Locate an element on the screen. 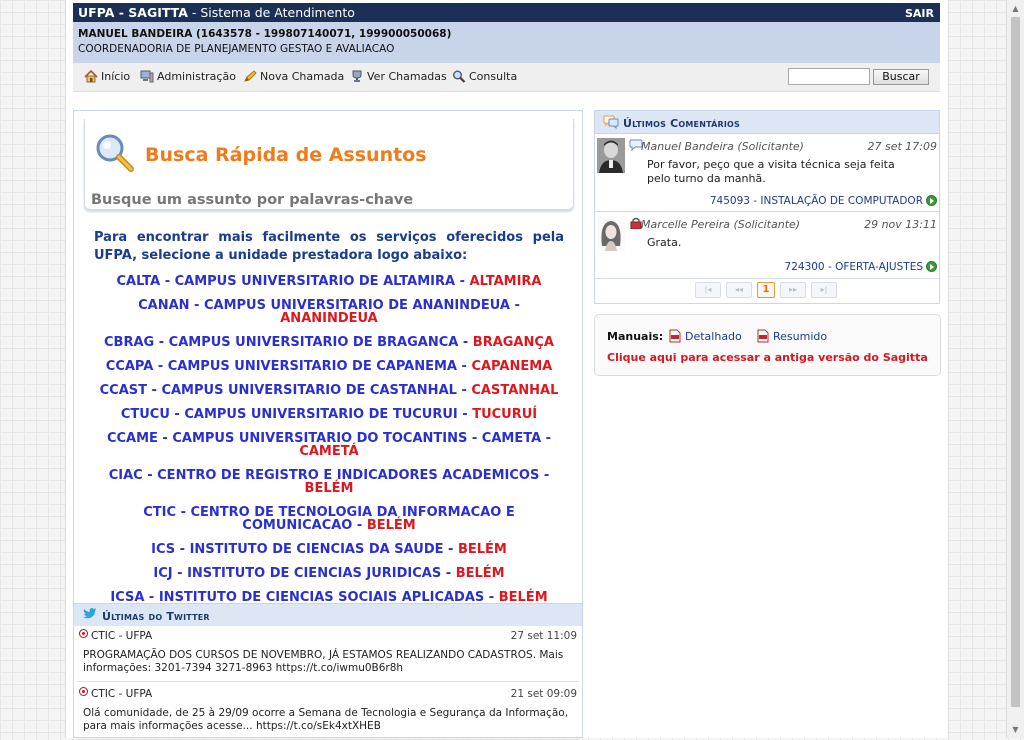 Image resolution: width=1024 pixels, height=740 pixels. comments-title: Últimos Comentários is located at coordinates (682, 123).